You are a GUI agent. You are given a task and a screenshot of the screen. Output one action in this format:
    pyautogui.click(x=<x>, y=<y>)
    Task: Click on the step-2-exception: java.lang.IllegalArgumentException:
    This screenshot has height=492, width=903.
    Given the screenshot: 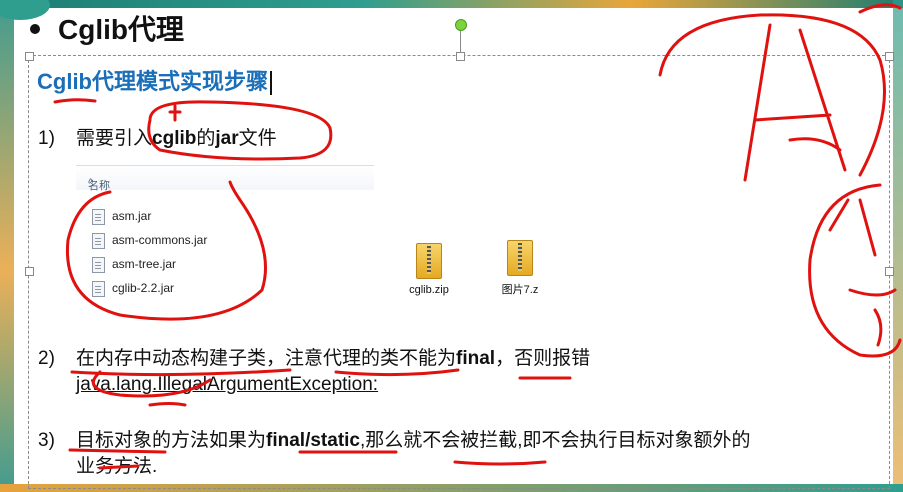 What is the action you would take?
    pyautogui.click(x=227, y=384)
    